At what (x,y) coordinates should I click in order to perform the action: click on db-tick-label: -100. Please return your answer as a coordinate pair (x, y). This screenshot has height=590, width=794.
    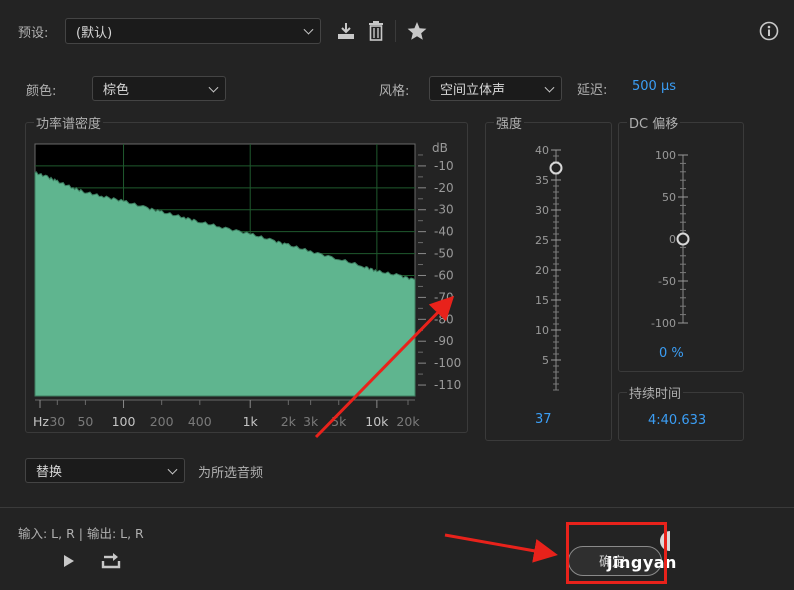
    Looking at the image, I should click on (447, 363).